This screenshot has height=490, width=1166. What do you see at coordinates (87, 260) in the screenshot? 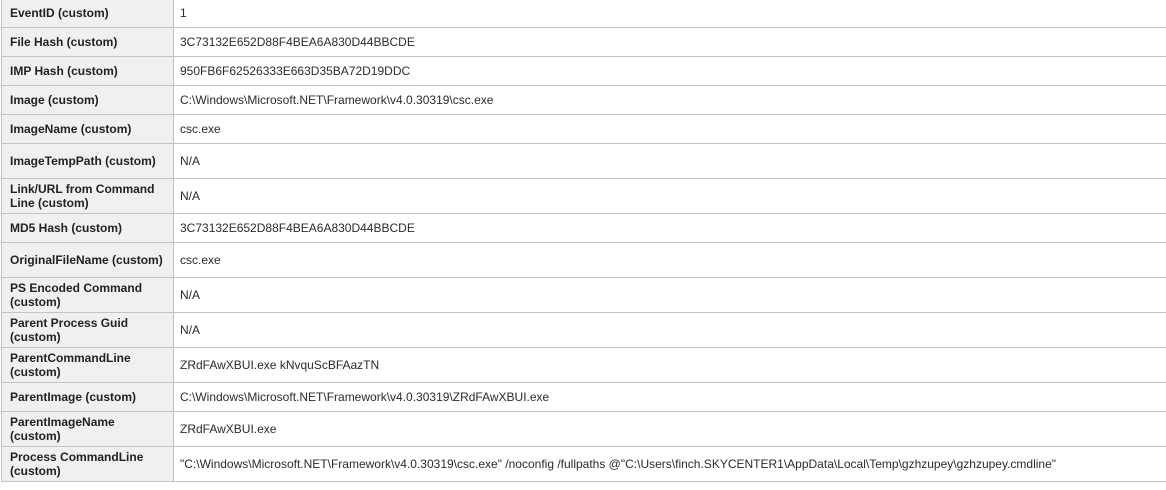
I see `property-name: OriginalFileName (custom)` at bounding box center [87, 260].